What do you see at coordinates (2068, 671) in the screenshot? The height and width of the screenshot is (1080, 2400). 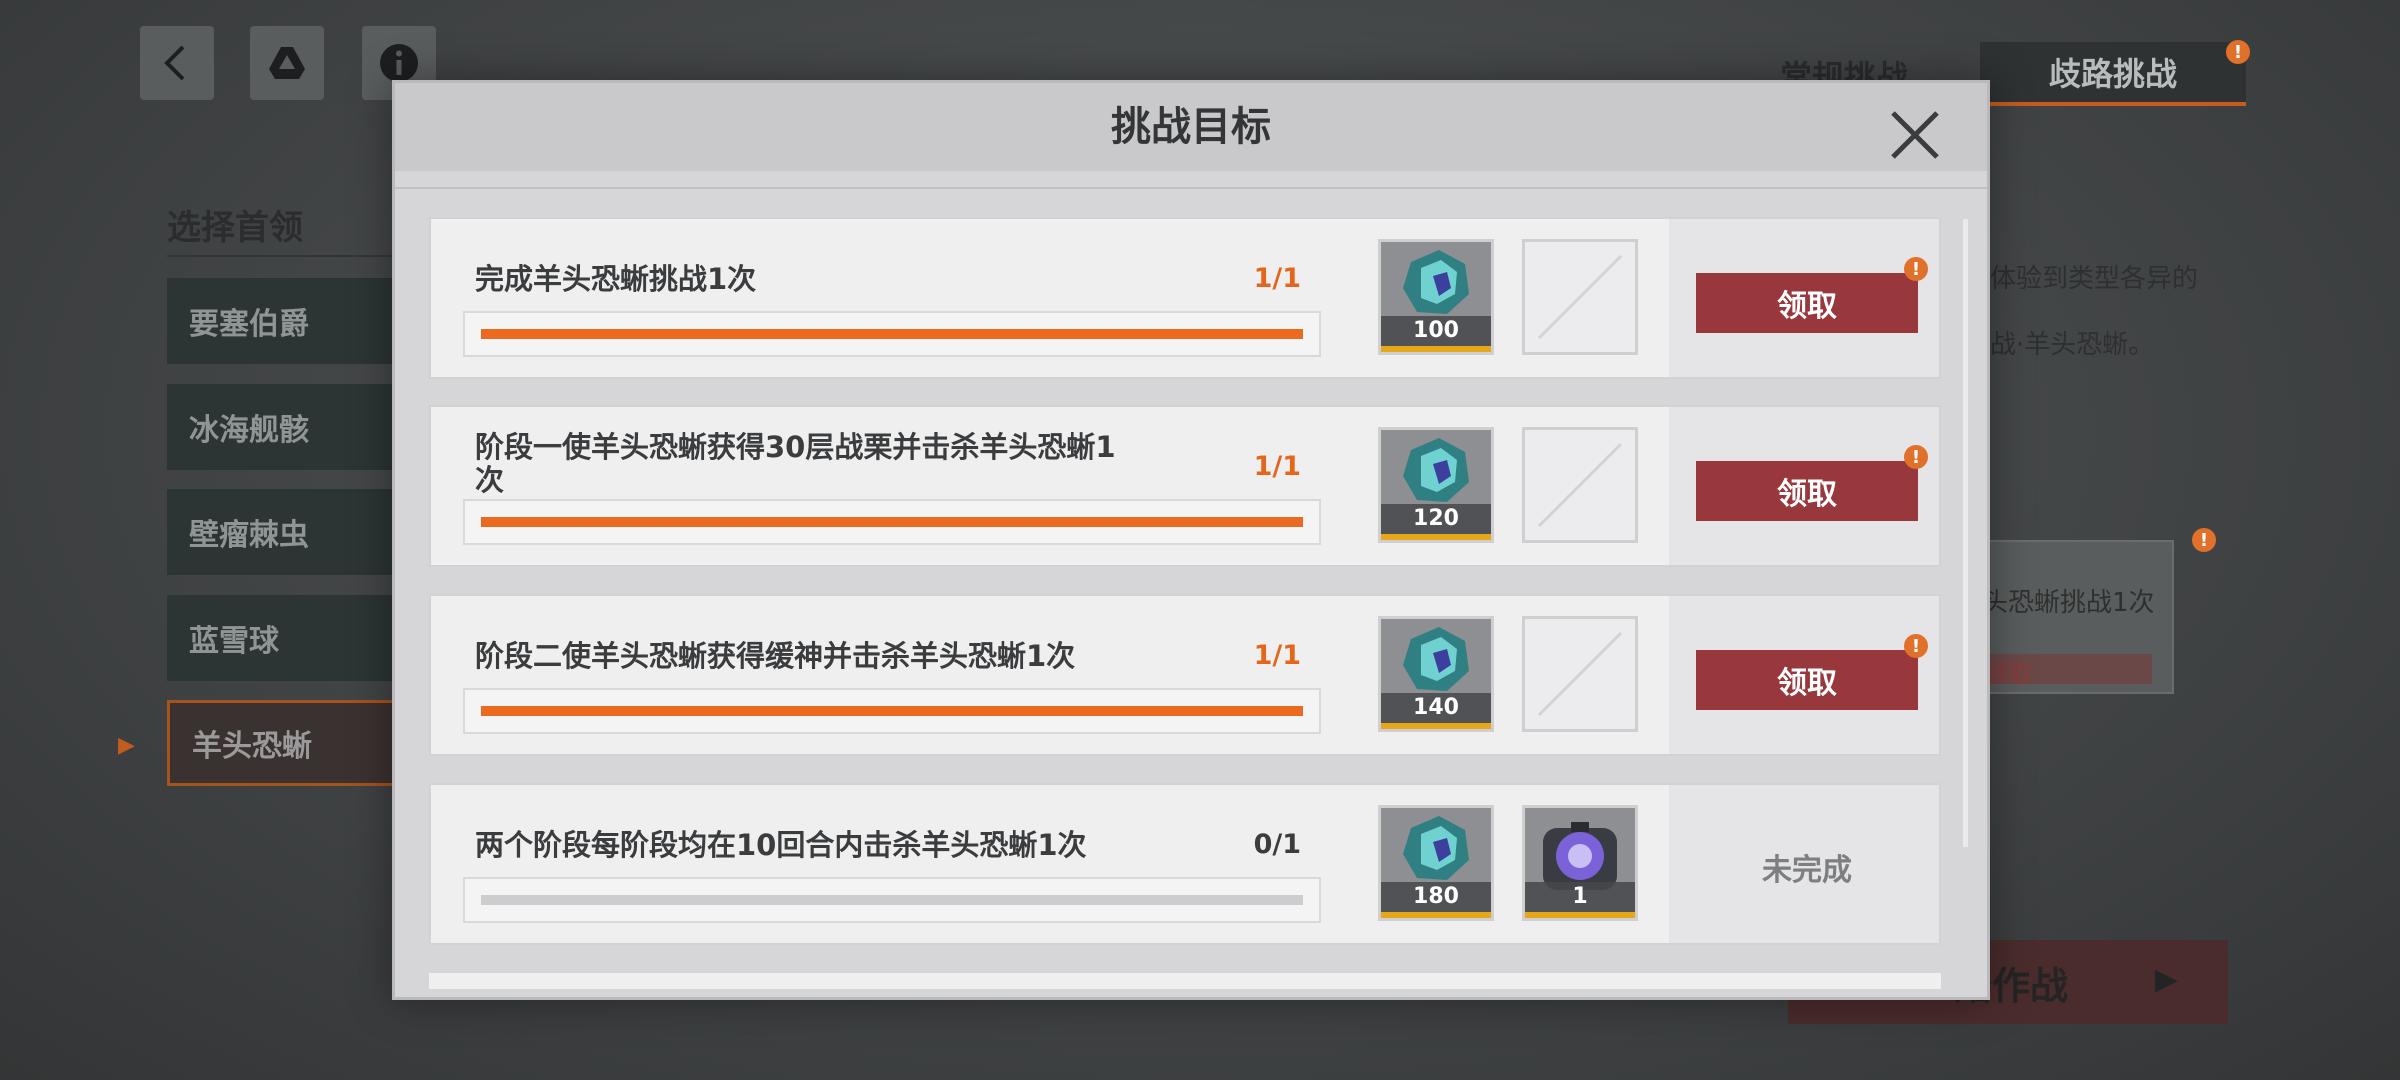 I see `goal-preview-claim: 领取` at bounding box center [2068, 671].